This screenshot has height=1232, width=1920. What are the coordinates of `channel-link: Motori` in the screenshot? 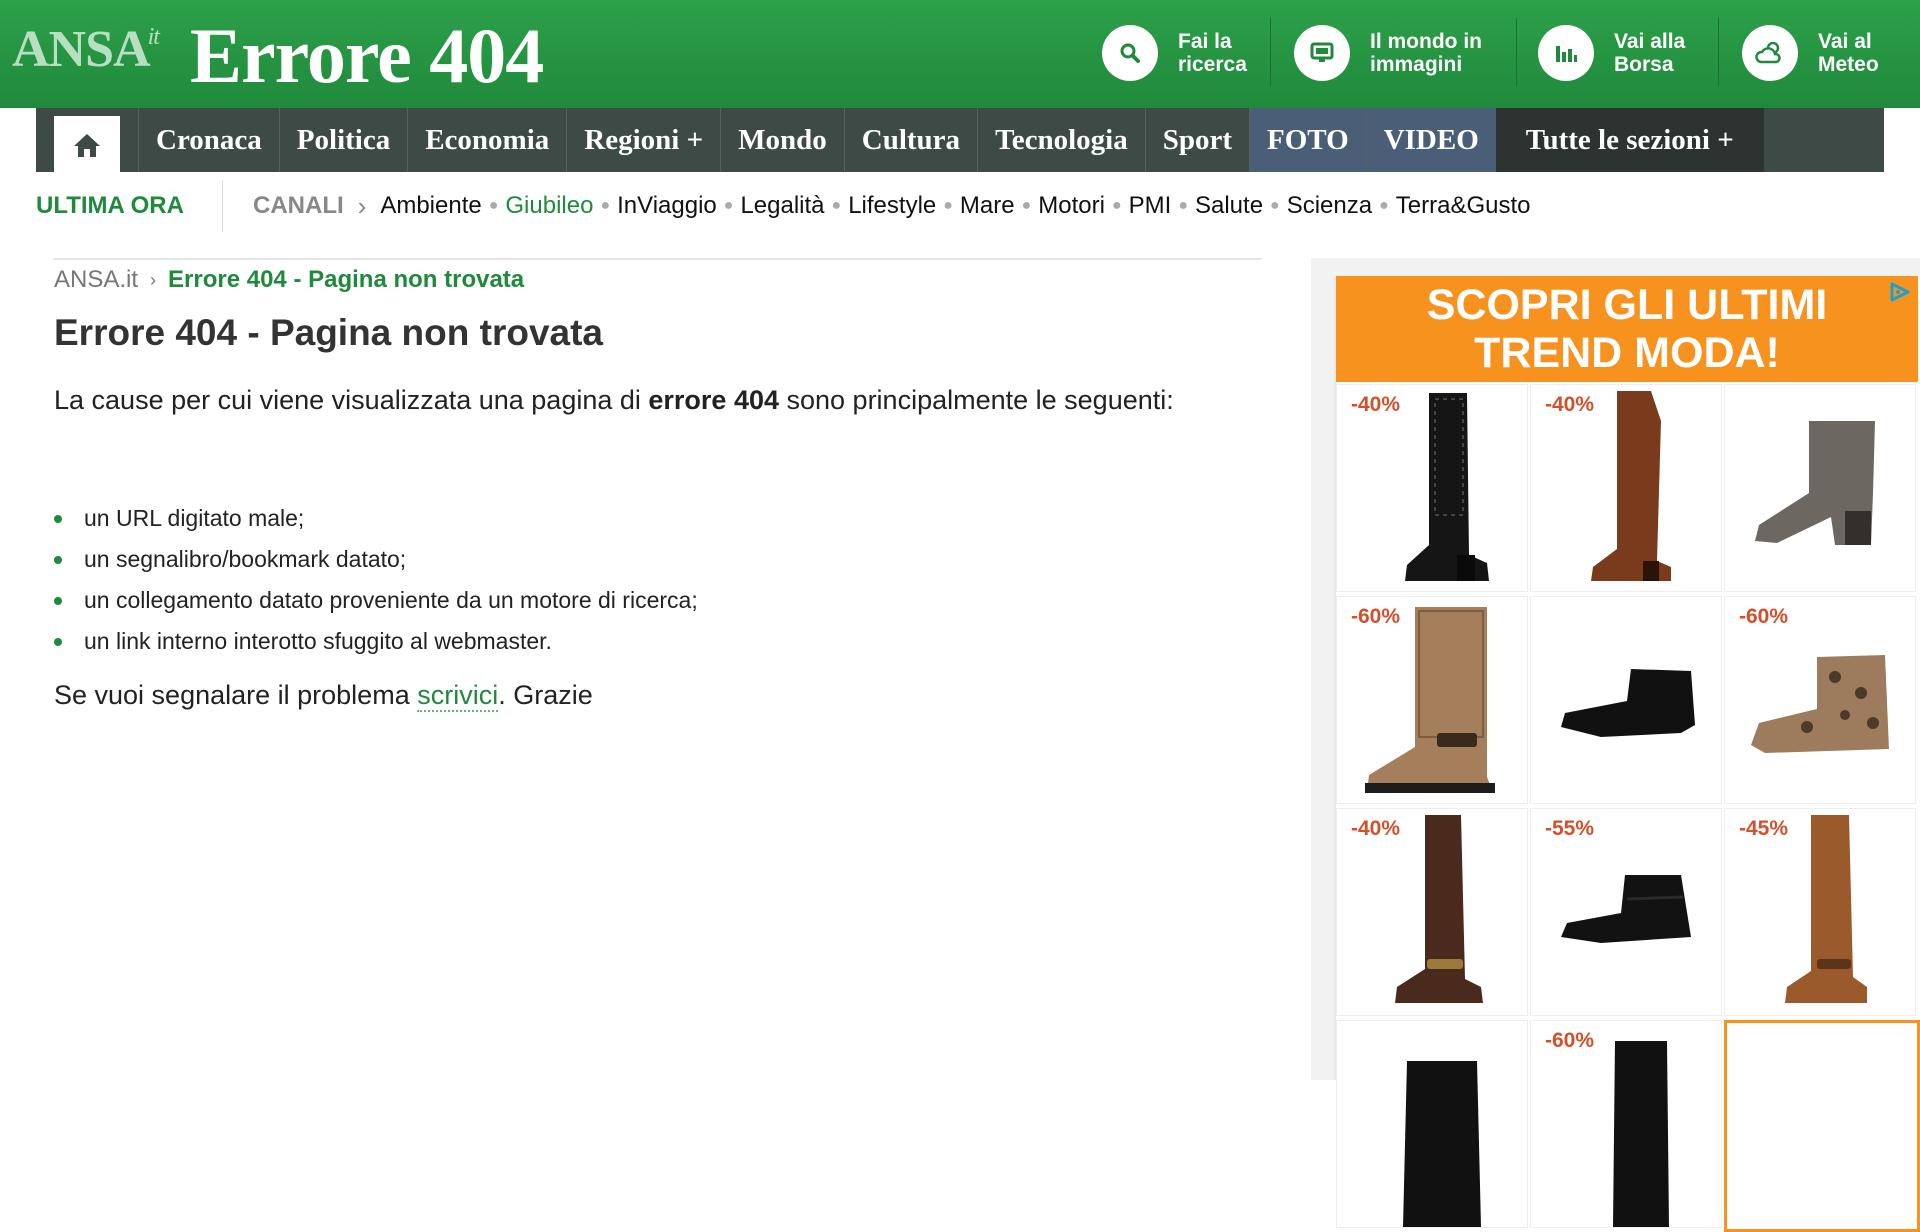 It's located at (1071, 206).